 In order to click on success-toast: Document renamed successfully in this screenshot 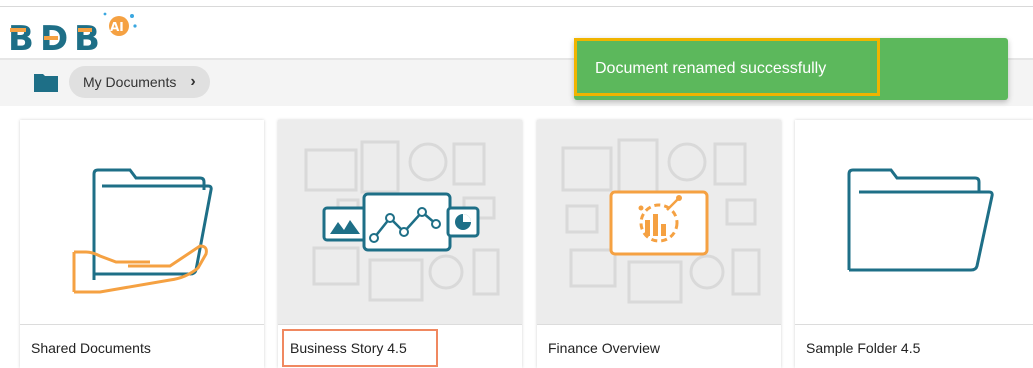, I will do `click(791, 69)`.